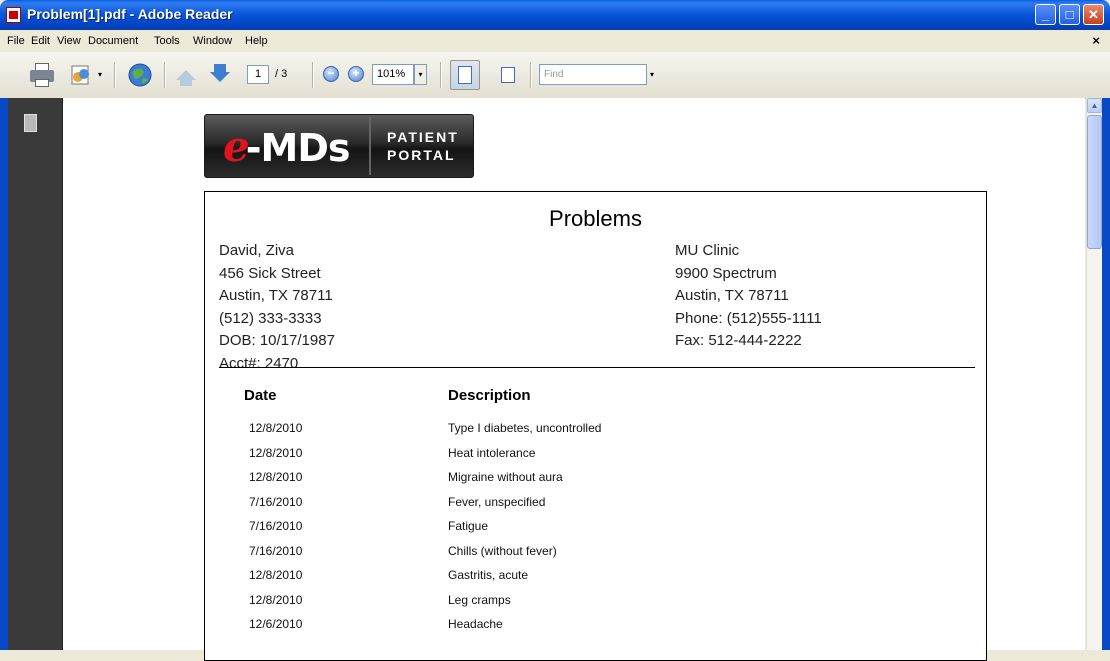 This screenshot has width=1110, height=661. What do you see at coordinates (595, 218) in the screenshot?
I see `report-title: Problems` at bounding box center [595, 218].